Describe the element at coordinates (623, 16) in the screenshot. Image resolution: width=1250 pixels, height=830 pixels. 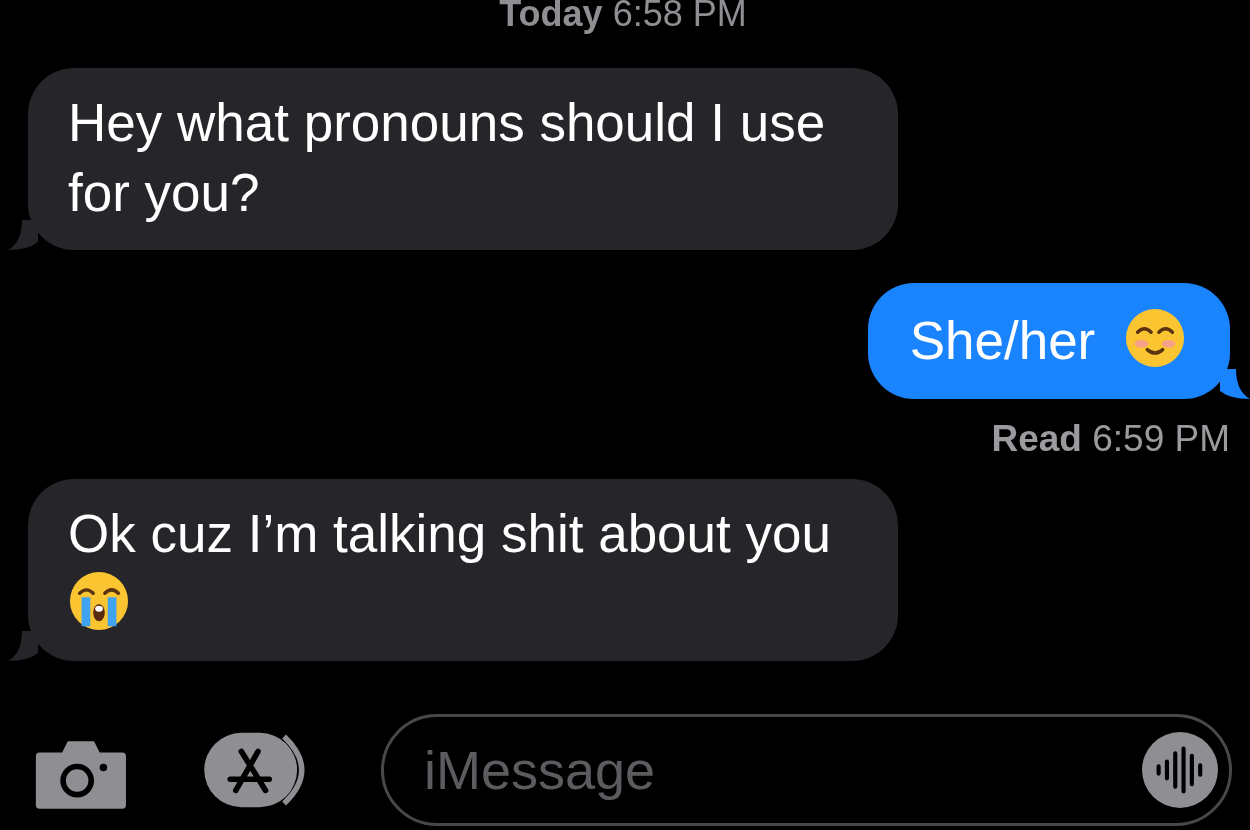
I see `timestamp: Today 6:58 PM` at that location.